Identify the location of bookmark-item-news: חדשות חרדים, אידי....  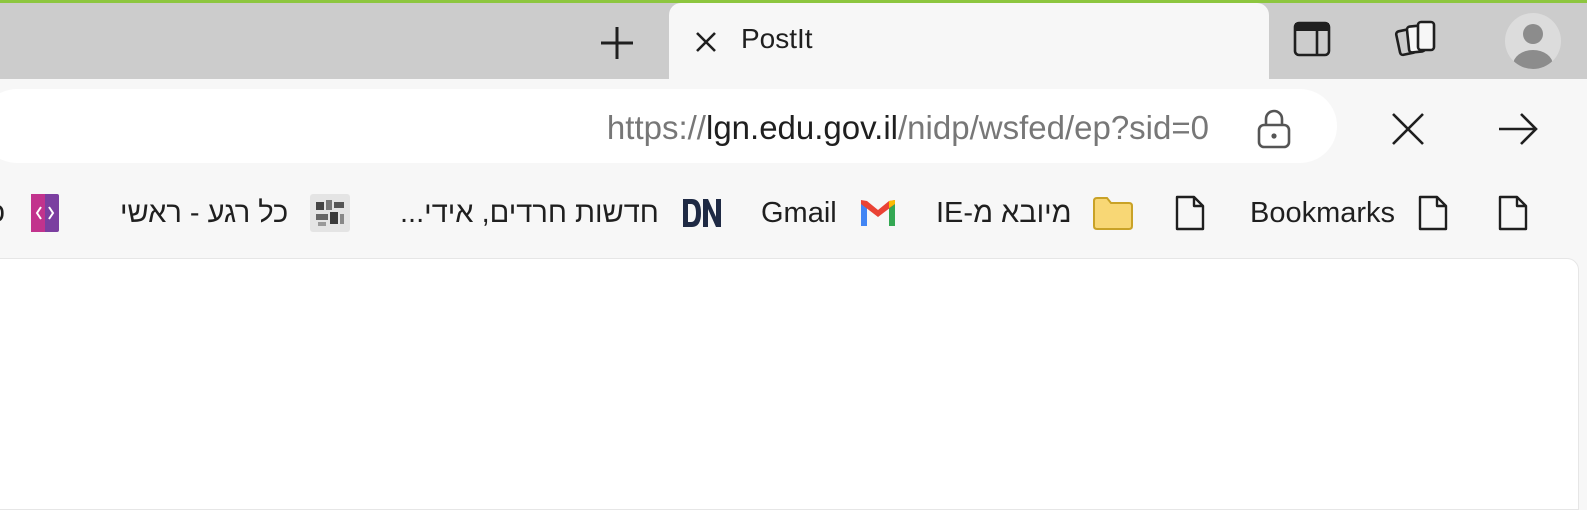
(561, 213).